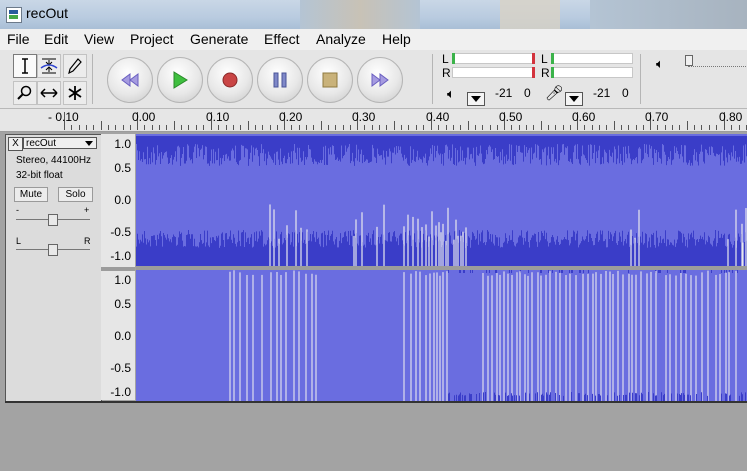 The image size is (747, 471). Describe the element at coordinates (584, 117) in the screenshot. I see `ruler-label: 0.60` at that location.